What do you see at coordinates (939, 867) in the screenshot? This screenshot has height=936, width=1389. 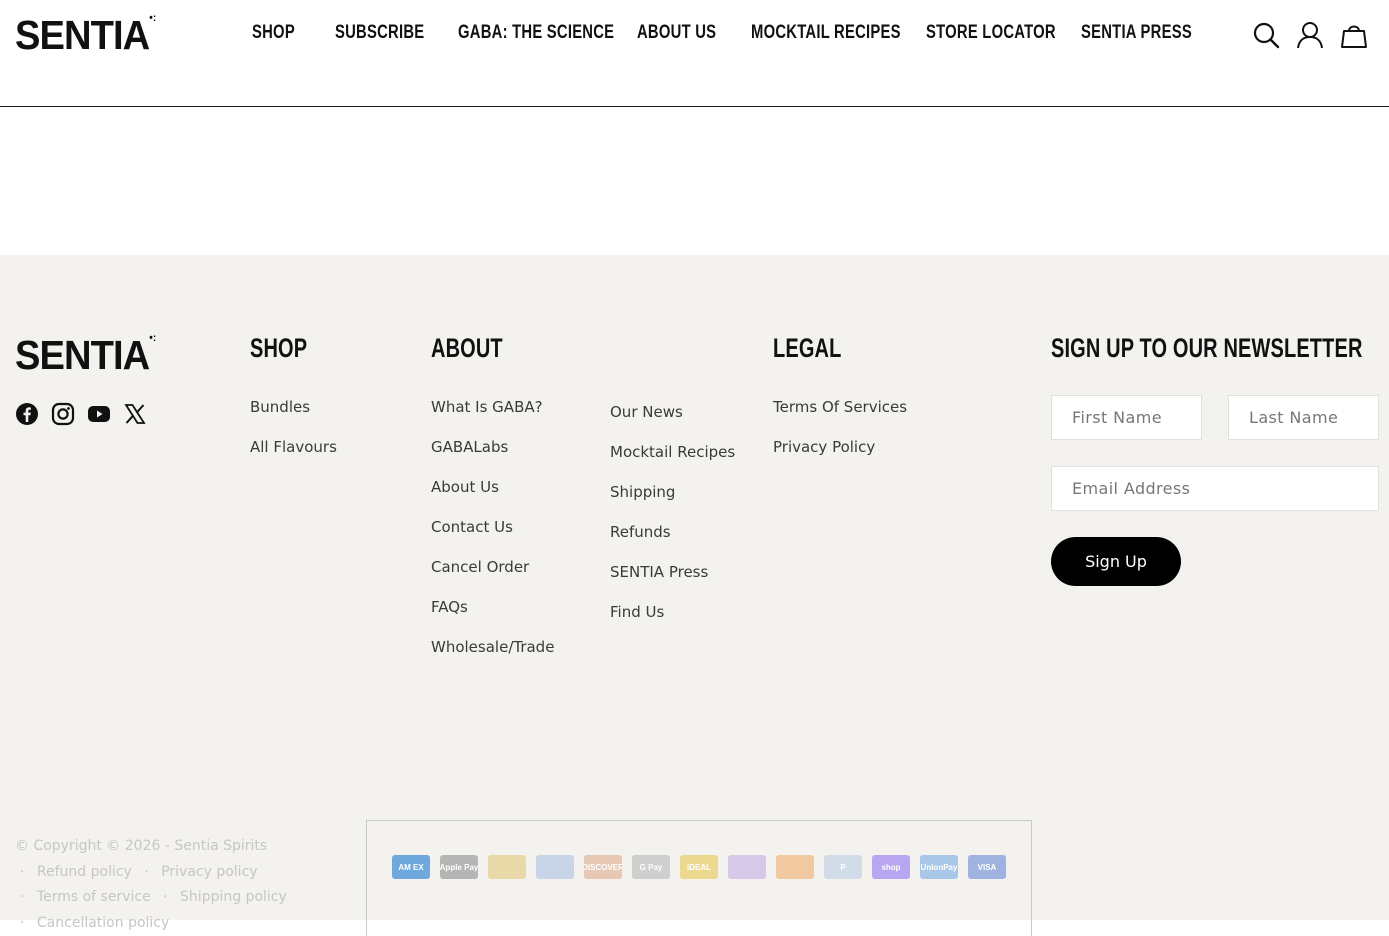 I see `unionpay-icon: UnionPay` at bounding box center [939, 867].